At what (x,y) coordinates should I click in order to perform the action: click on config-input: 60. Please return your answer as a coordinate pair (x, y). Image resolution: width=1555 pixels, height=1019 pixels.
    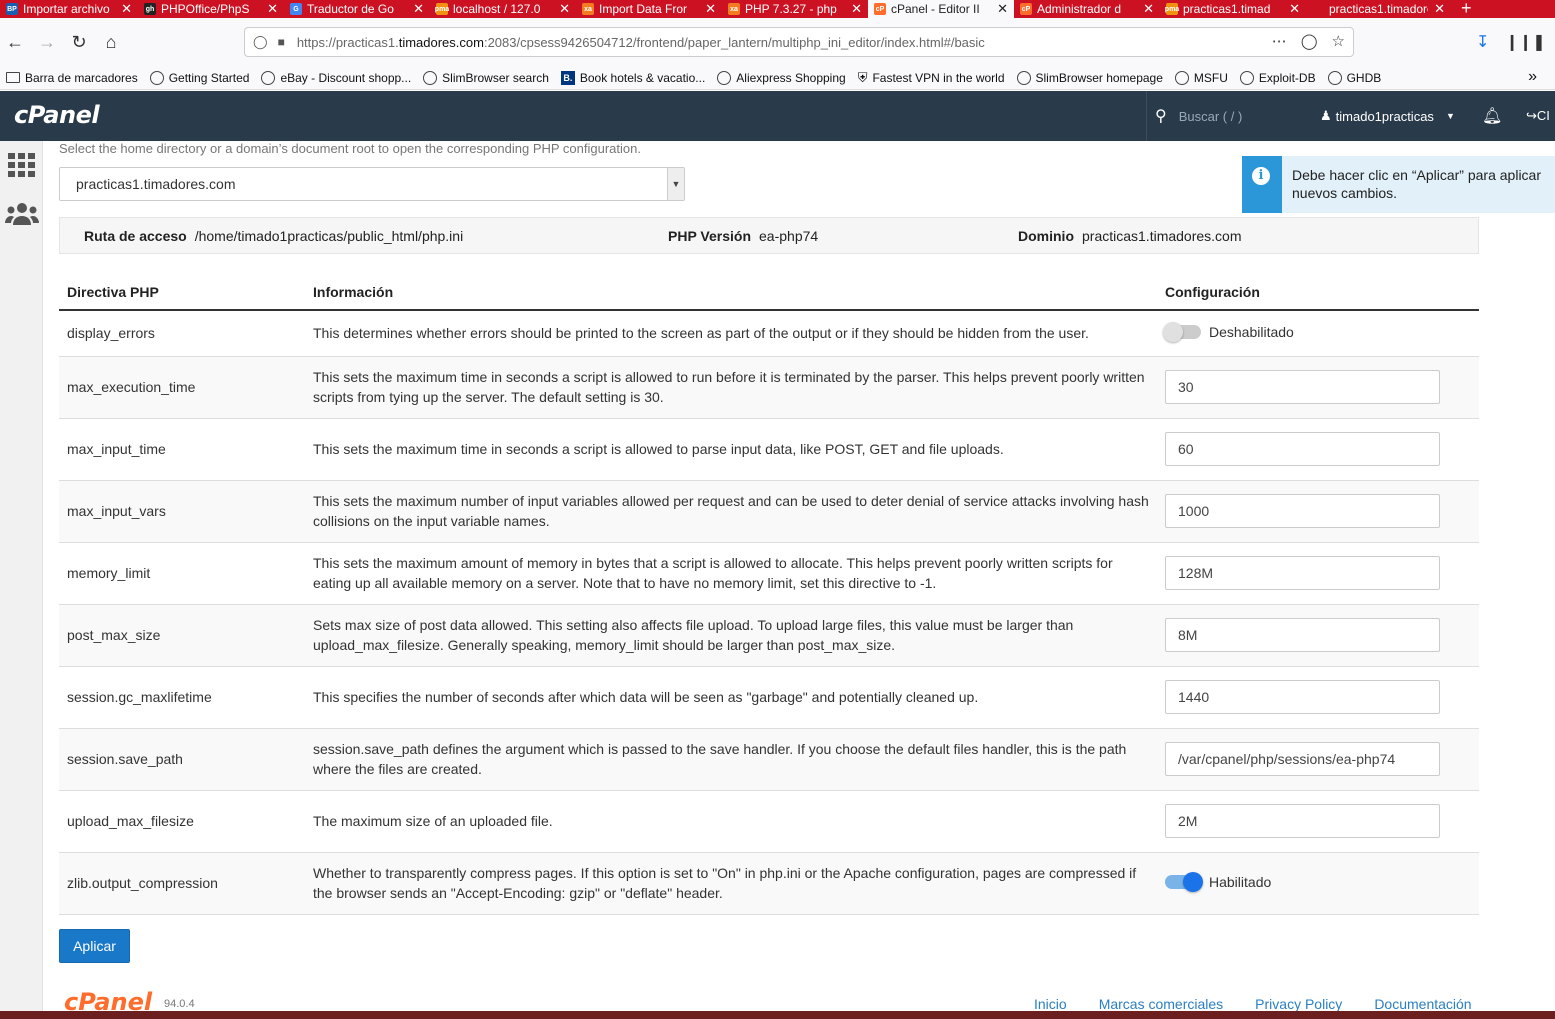
    Looking at the image, I should click on (1302, 449).